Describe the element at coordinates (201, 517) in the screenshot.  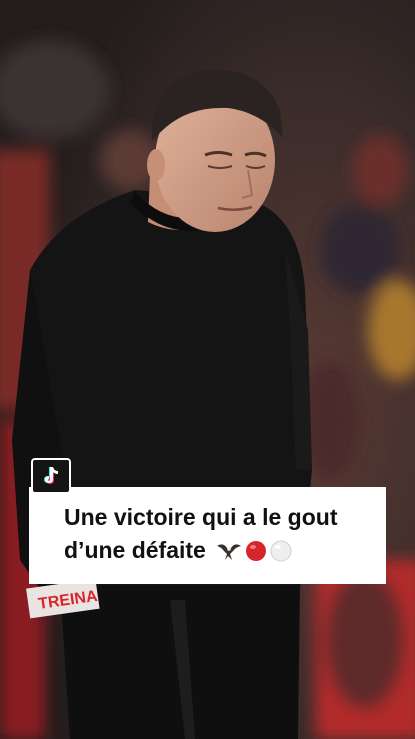
I see `caption-line-1: Une victoire qui a le gout` at that location.